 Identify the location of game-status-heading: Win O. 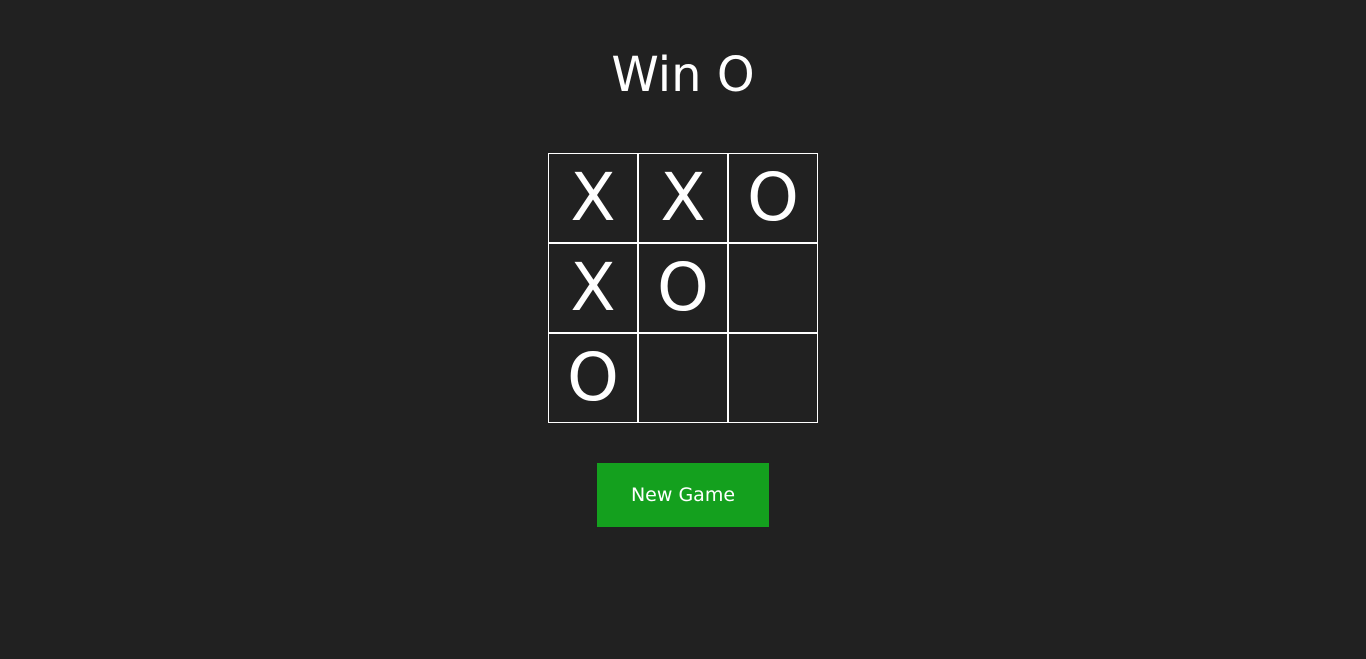
(683, 75).